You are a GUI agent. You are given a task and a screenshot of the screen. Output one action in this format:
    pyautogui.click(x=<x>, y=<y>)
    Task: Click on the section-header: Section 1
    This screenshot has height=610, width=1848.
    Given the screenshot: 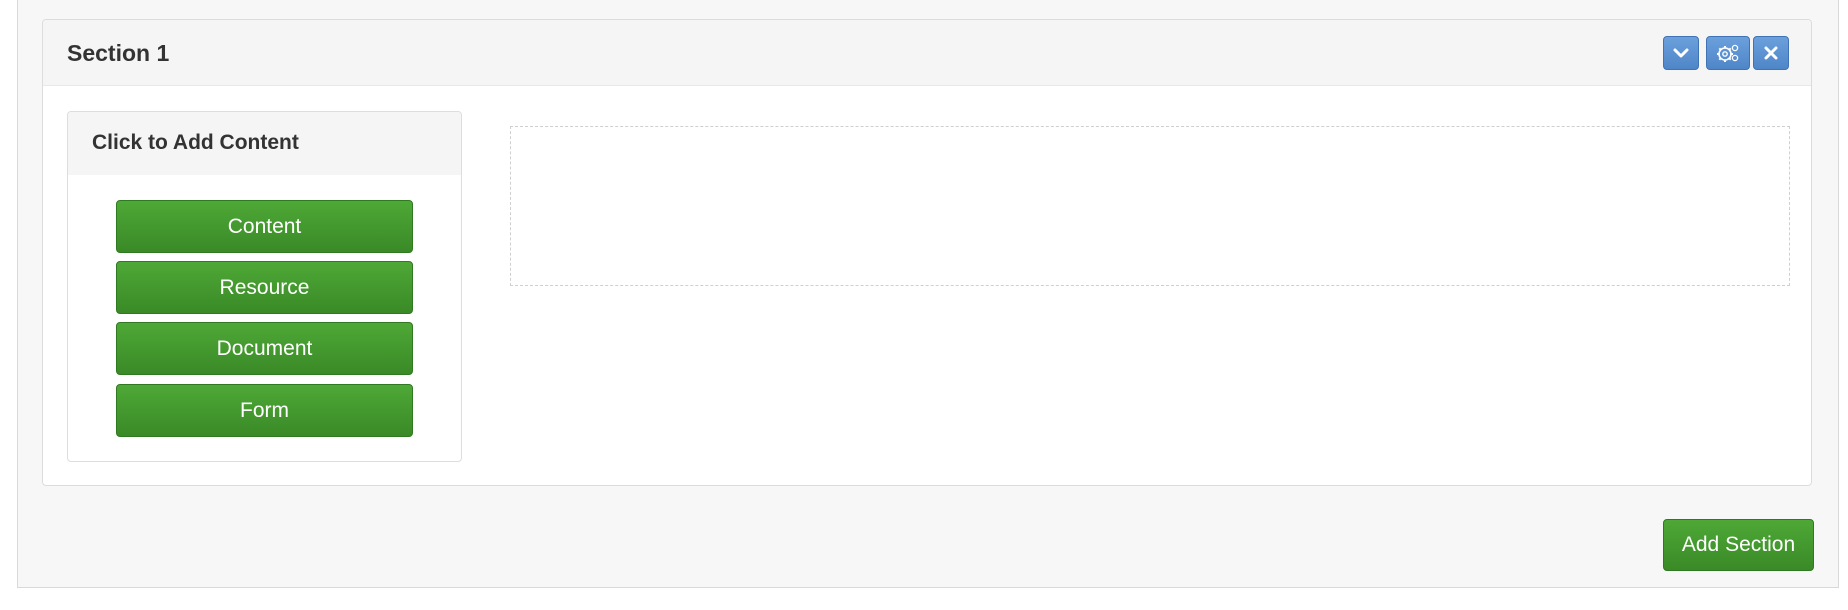 What is the action you would take?
    pyautogui.click(x=927, y=53)
    